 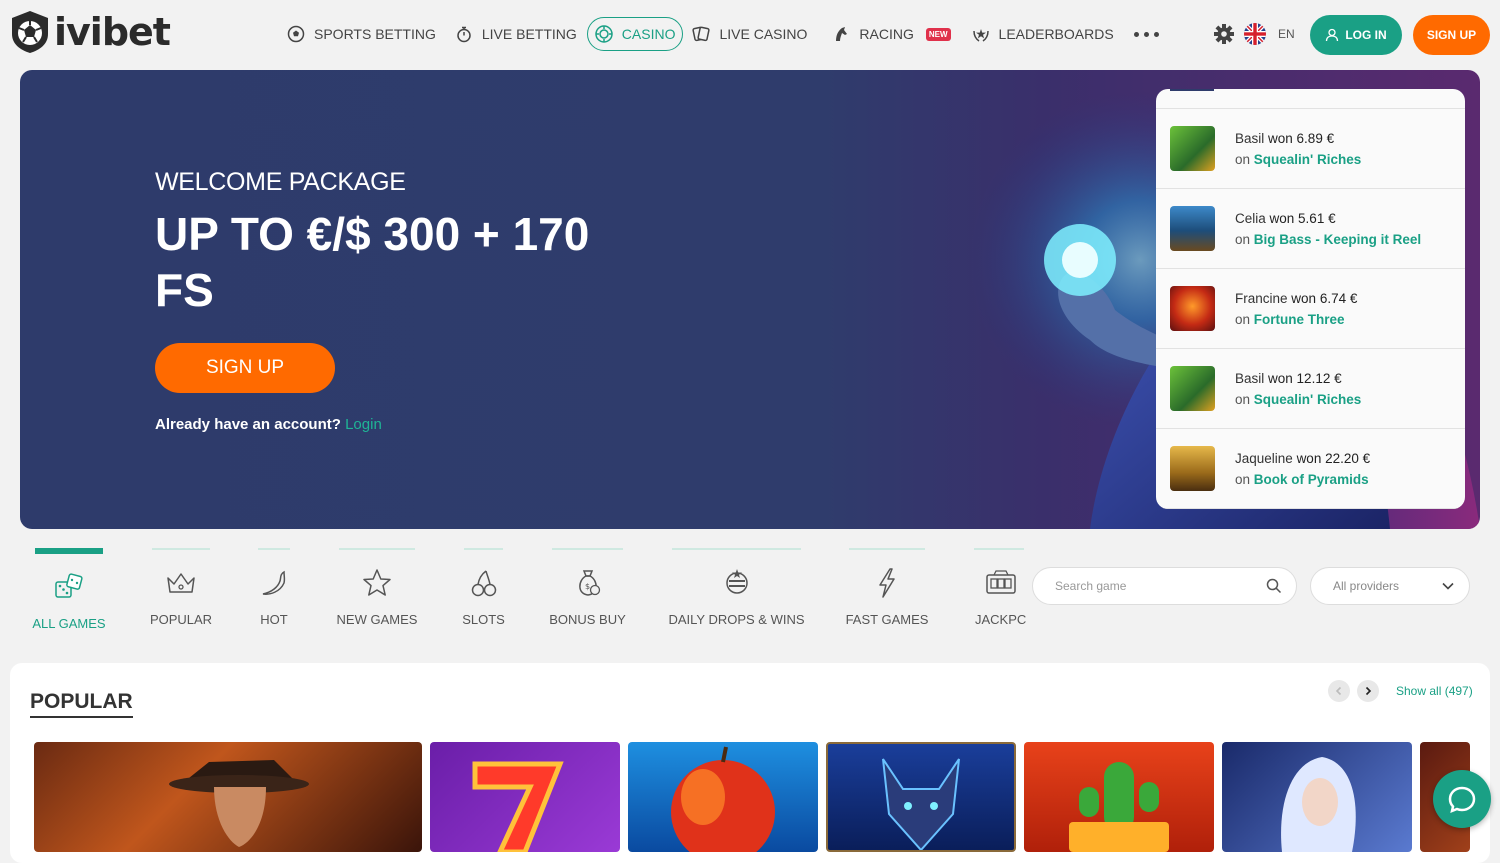 I want to click on winner-name: Basil, so click(x=1250, y=138).